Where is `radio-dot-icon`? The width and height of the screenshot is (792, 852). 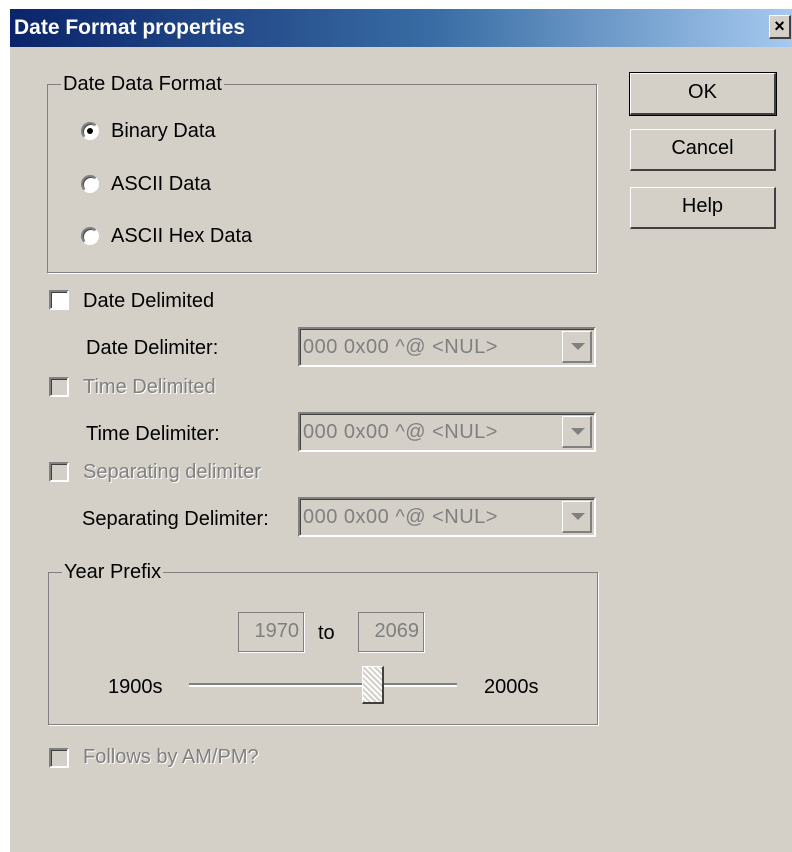
radio-dot-icon is located at coordinates (90, 131).